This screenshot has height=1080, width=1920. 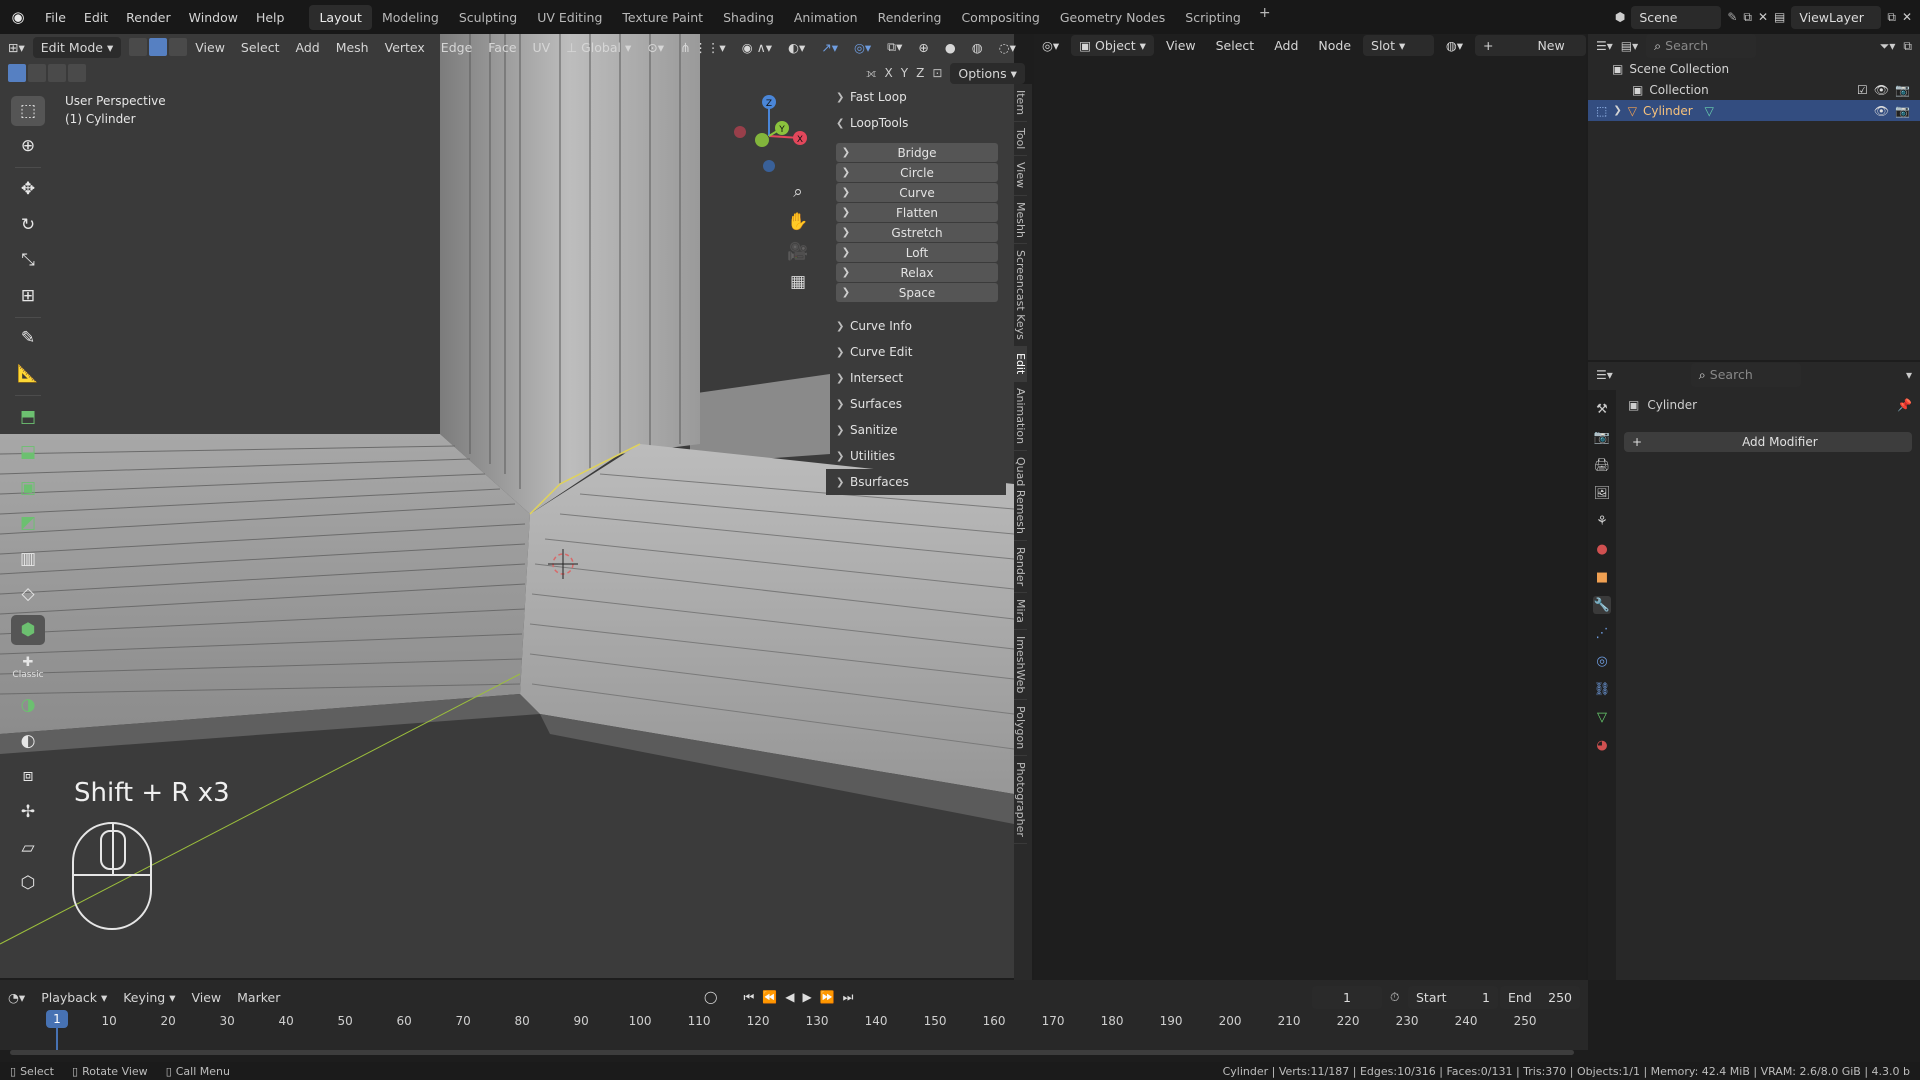 What do you see at coordinates (1676, 17) in the screenshot?
I see `scene-selector: Scene` at bounding box center [1676, 17].